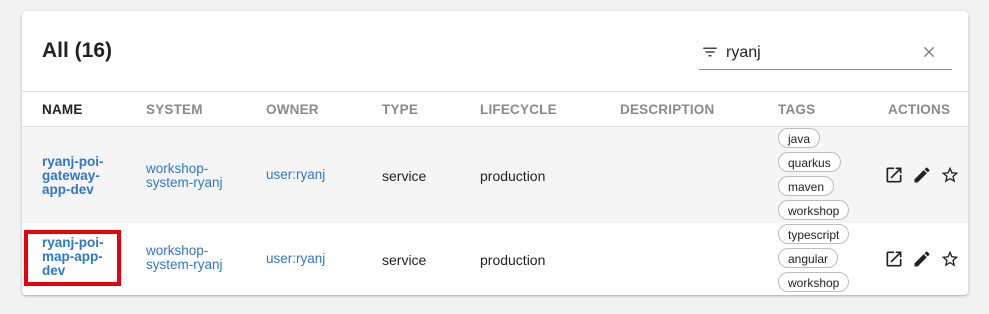 This screenshot has height=314, width=989. I want to click on tags-list: java quarkus maven workshop, so click(814, 176).